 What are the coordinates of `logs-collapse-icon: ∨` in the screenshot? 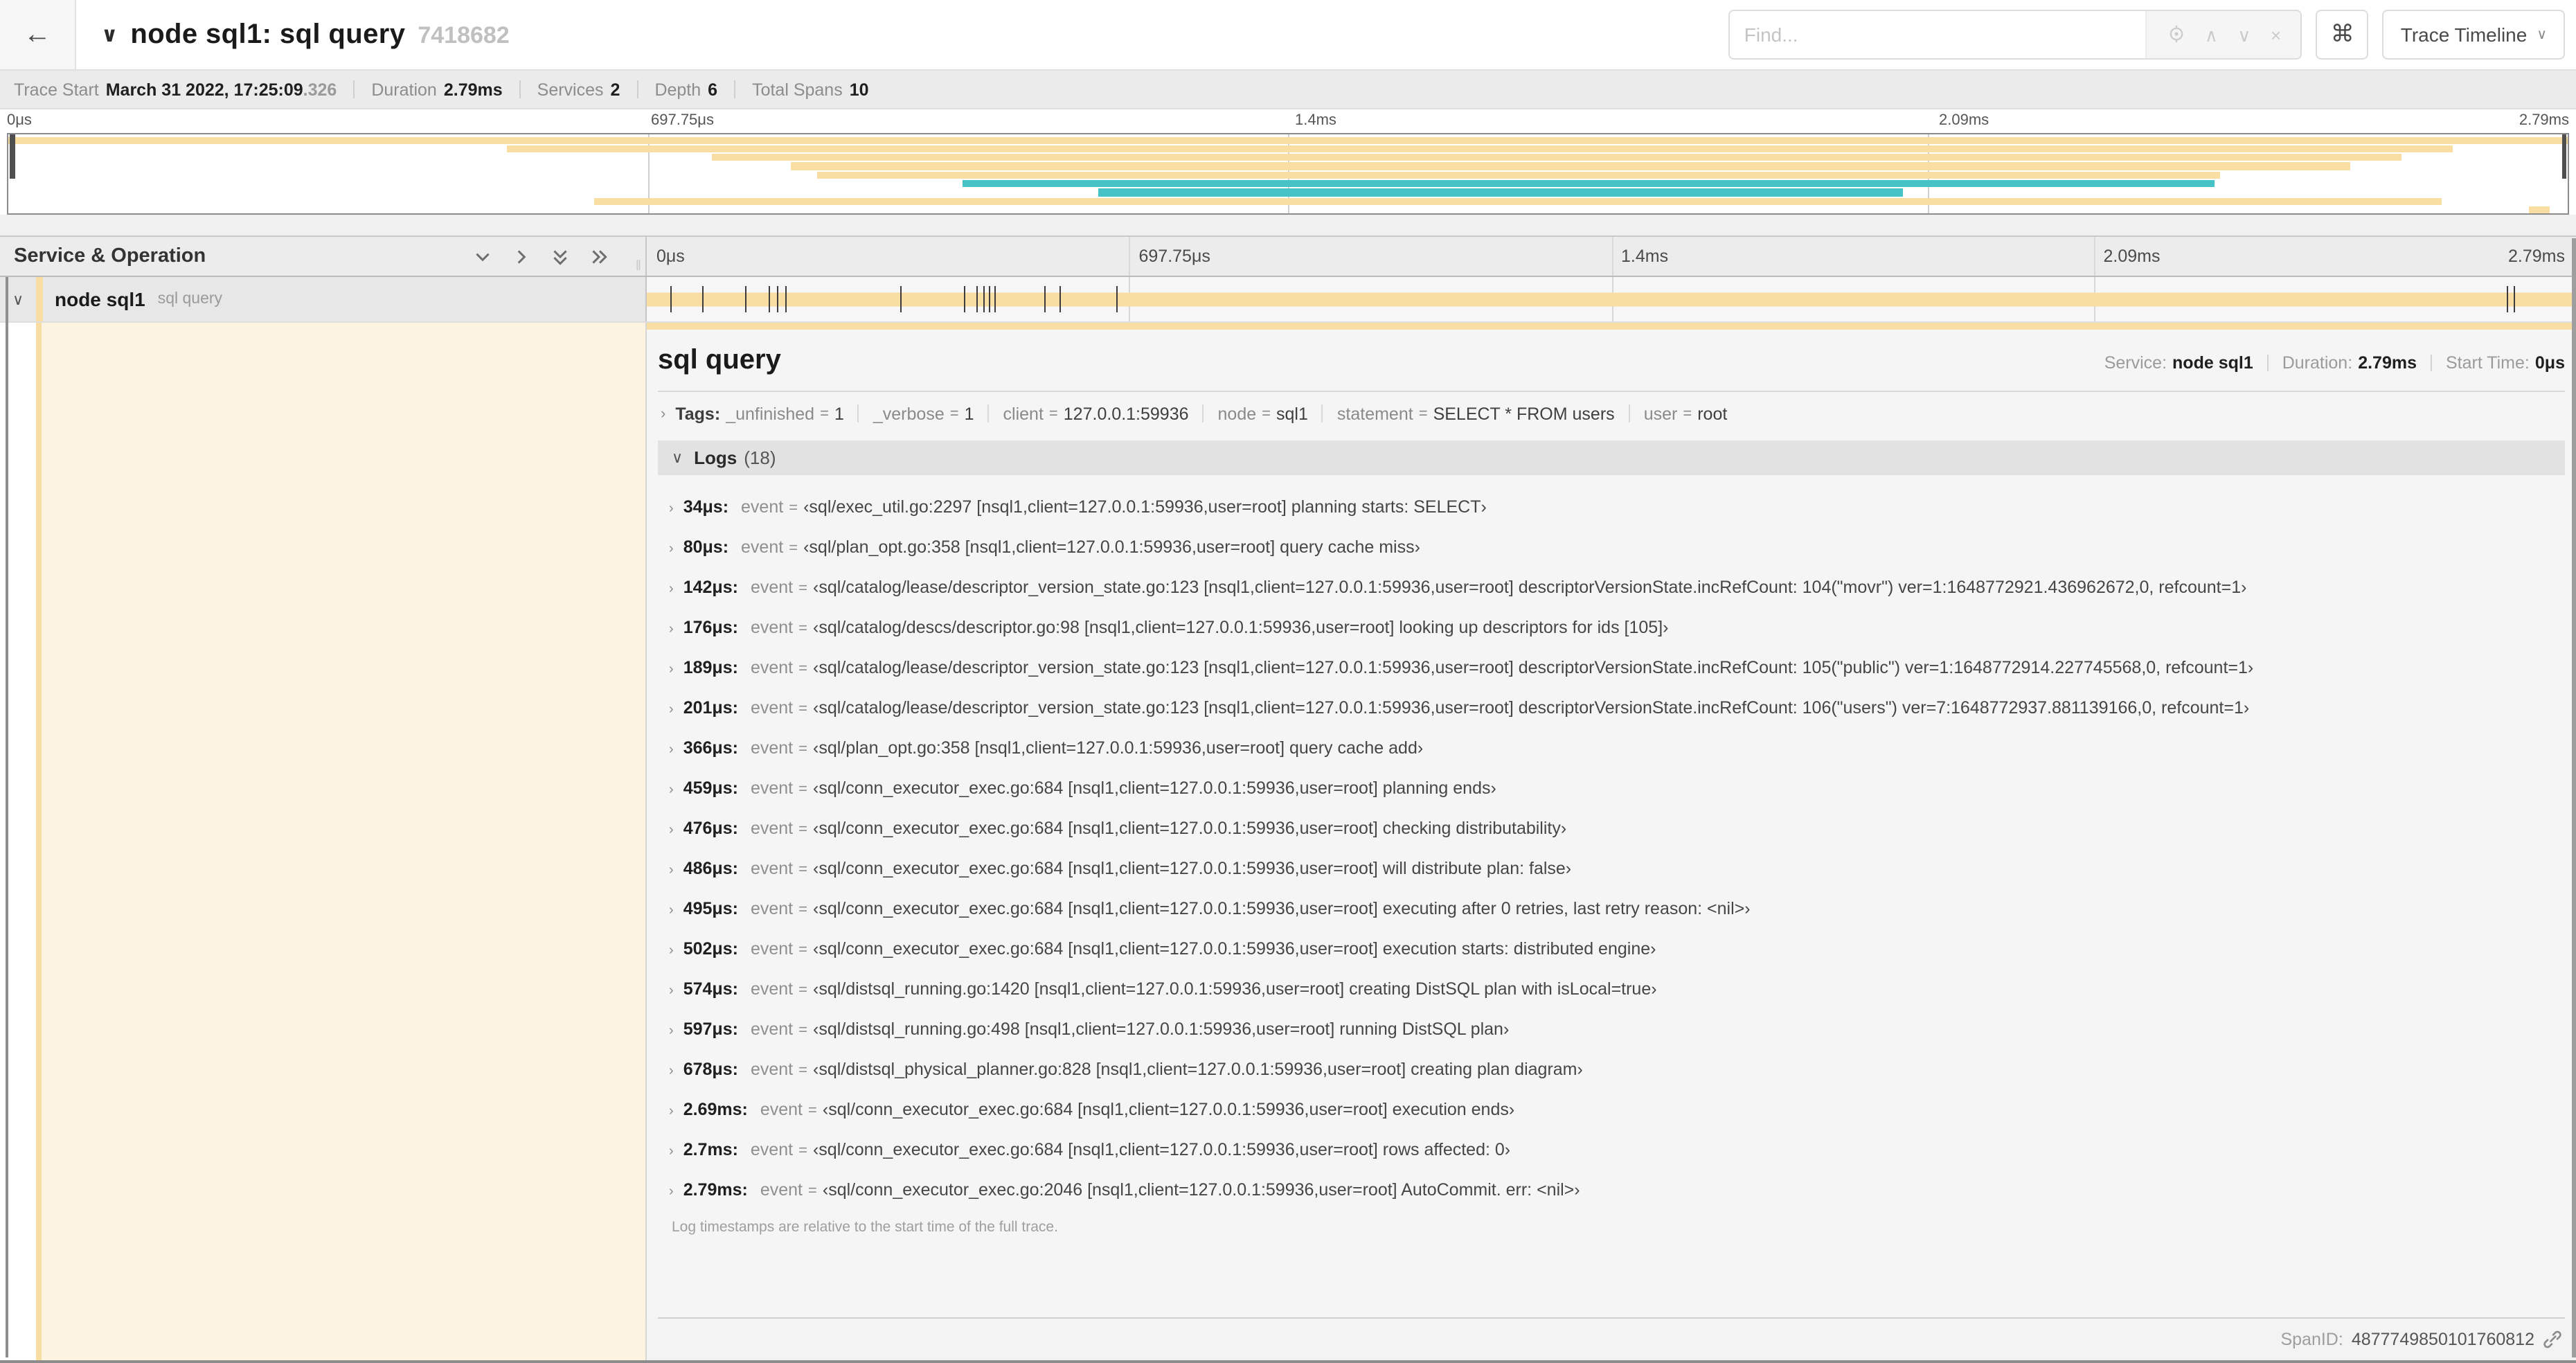 It's located at (677, 457).